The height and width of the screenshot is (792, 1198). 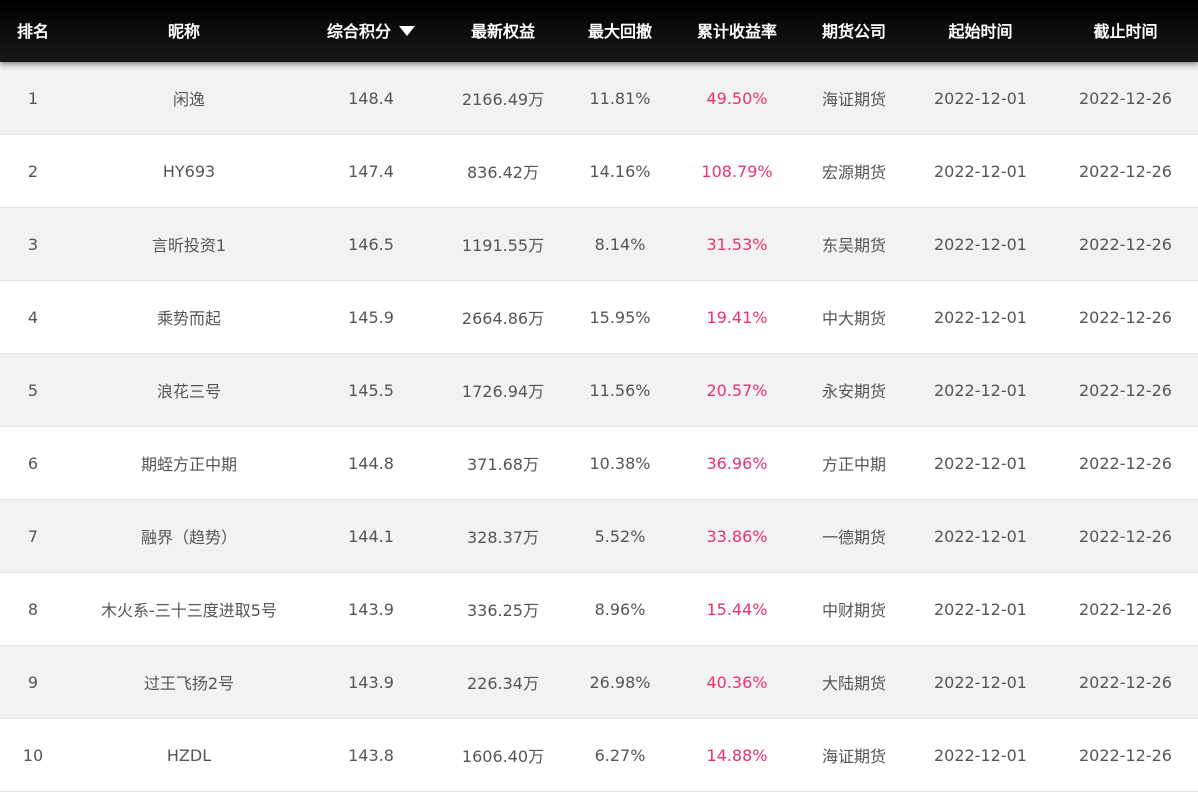 I want to click on cum-return-cell: 20.57%, so click(x=737, y=390).